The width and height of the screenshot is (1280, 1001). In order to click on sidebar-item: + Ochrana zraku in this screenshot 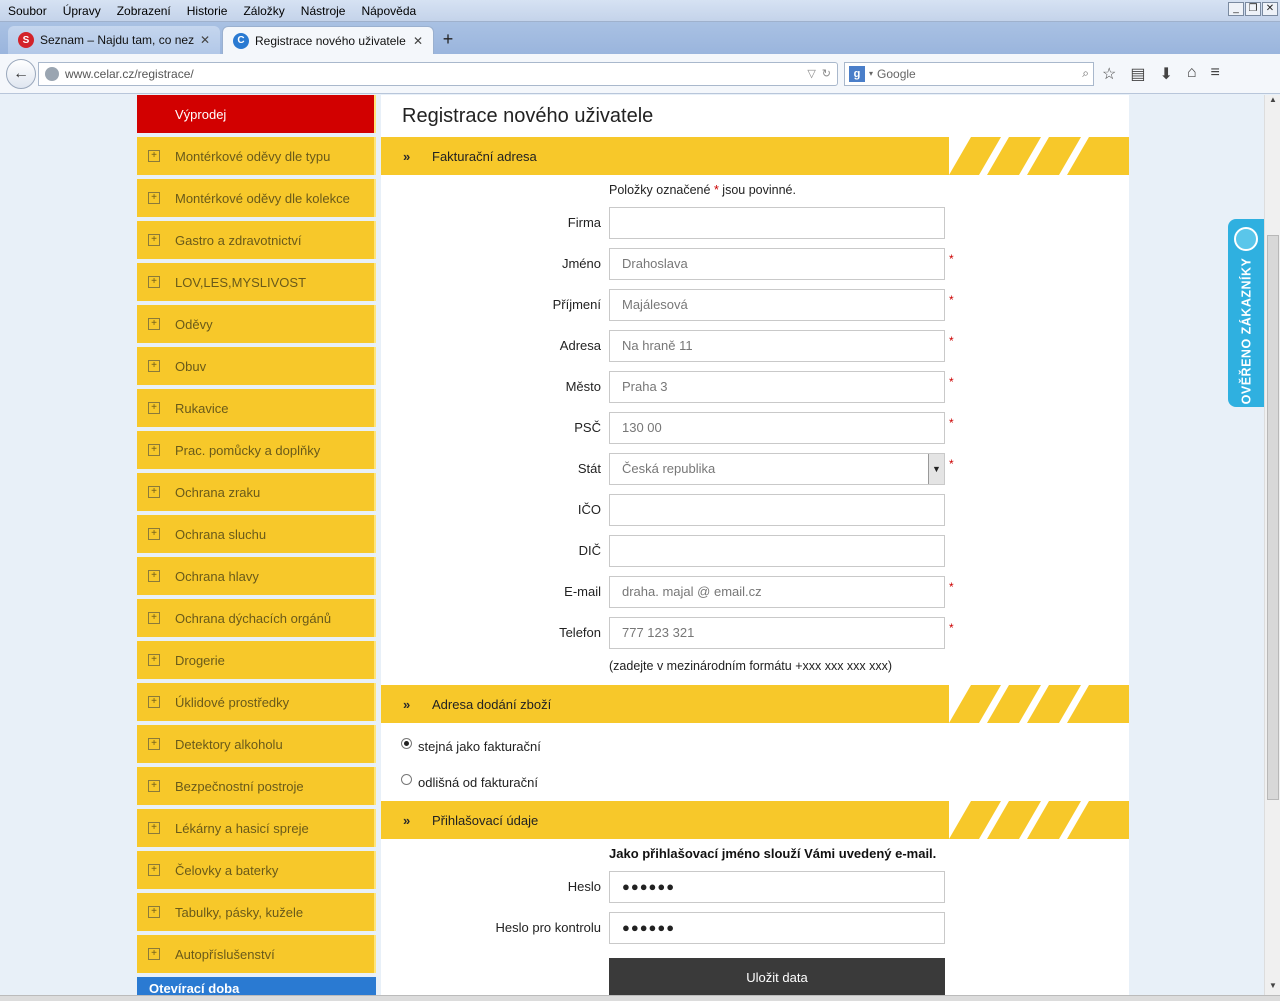, I will do `click(256, 492)`.